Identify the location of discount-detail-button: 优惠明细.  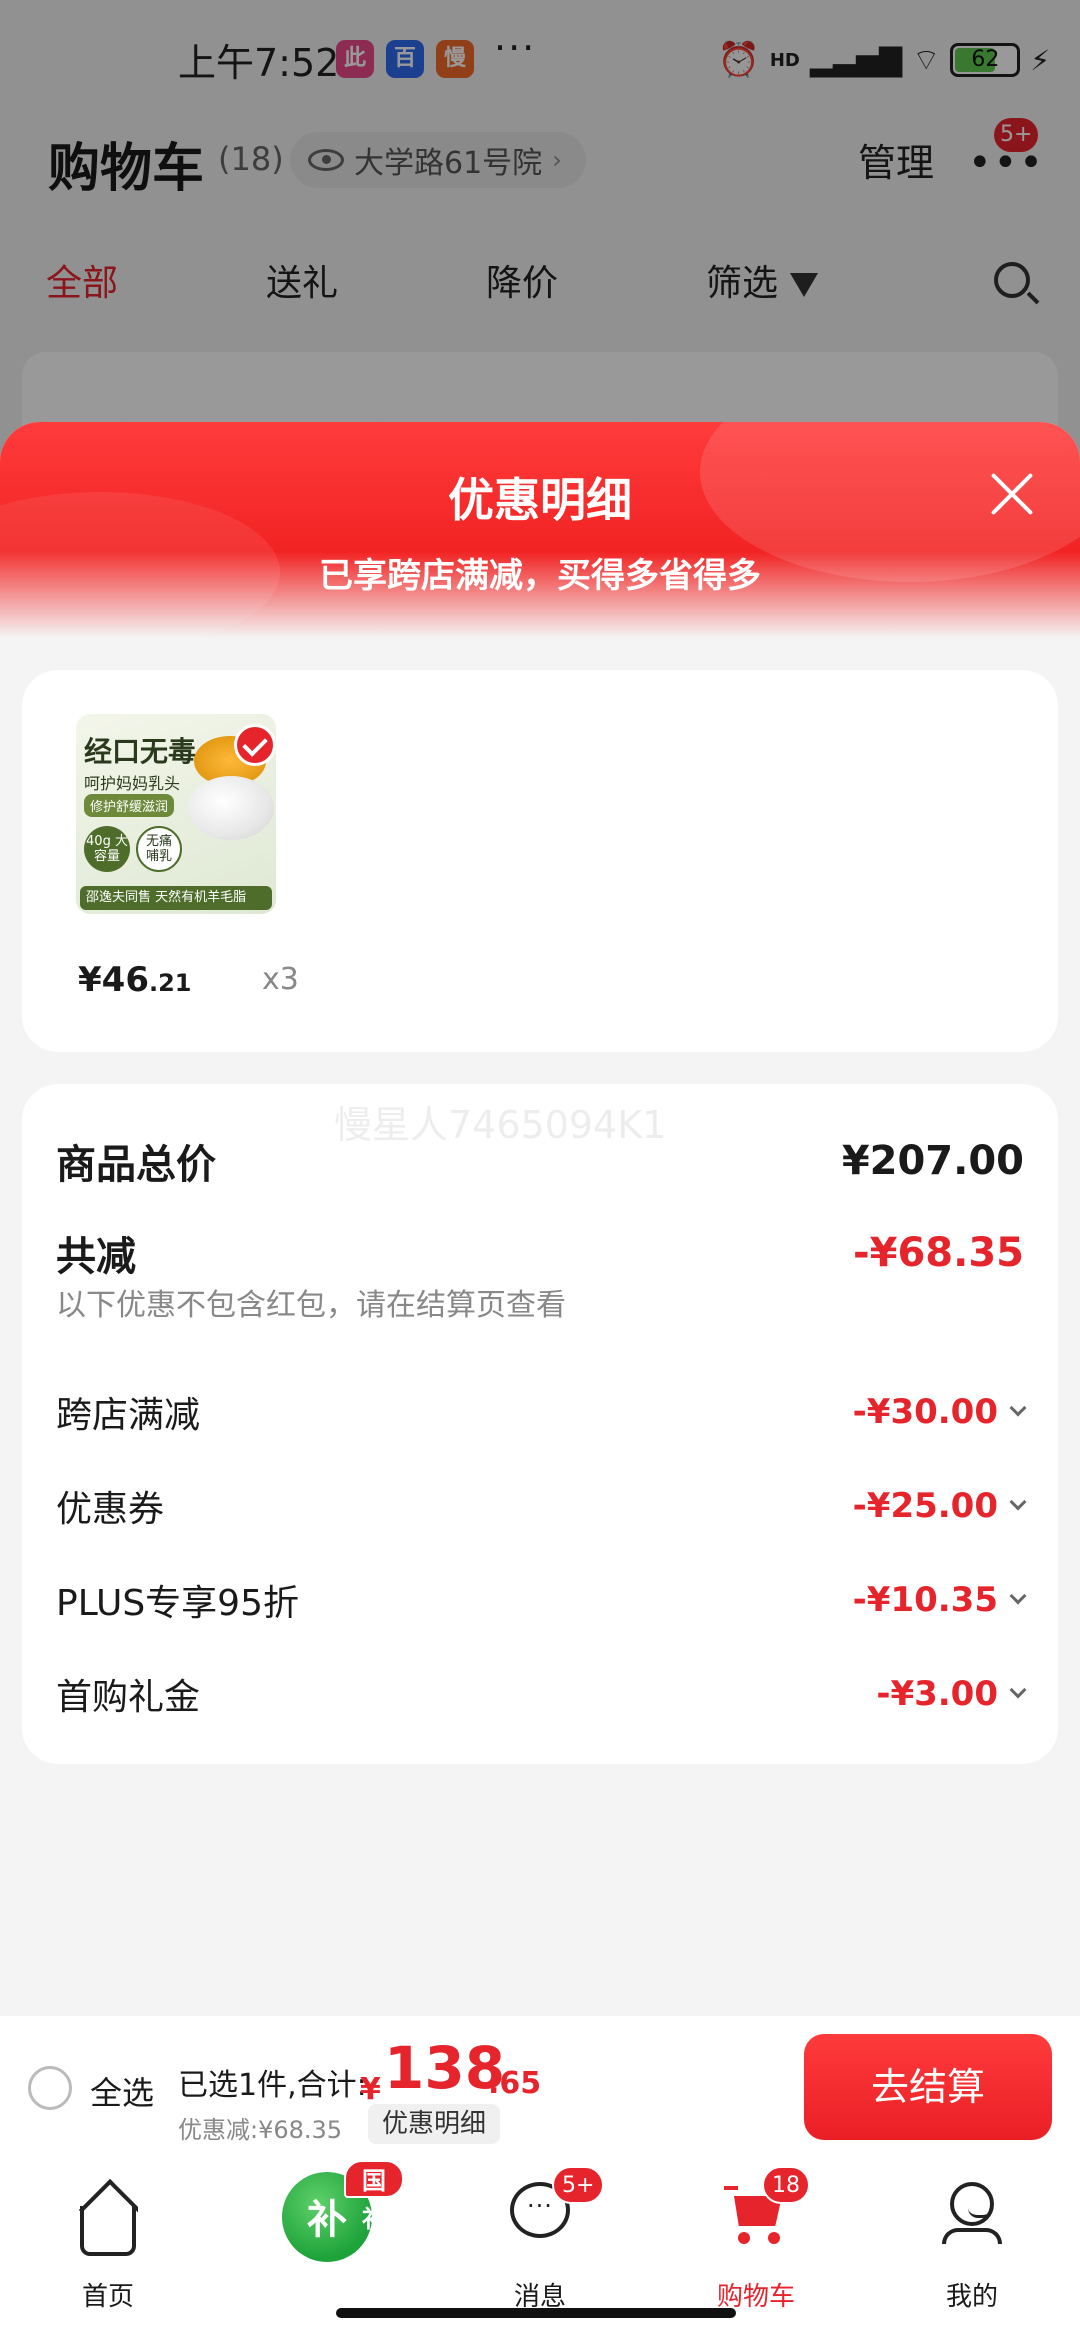
(434, 2124).